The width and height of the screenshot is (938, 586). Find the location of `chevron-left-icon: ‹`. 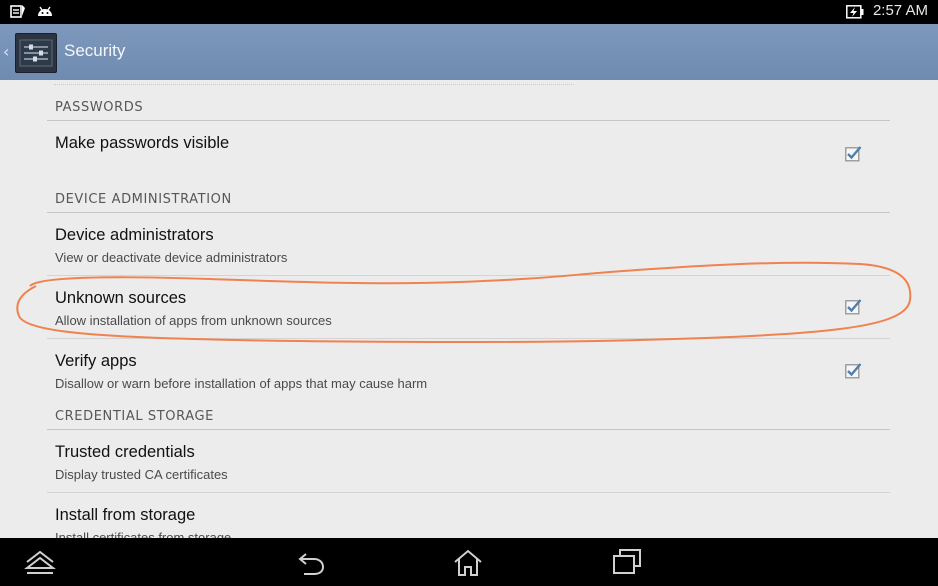

chevron-left-icon: ‹ is located at coordinates (6, 51).